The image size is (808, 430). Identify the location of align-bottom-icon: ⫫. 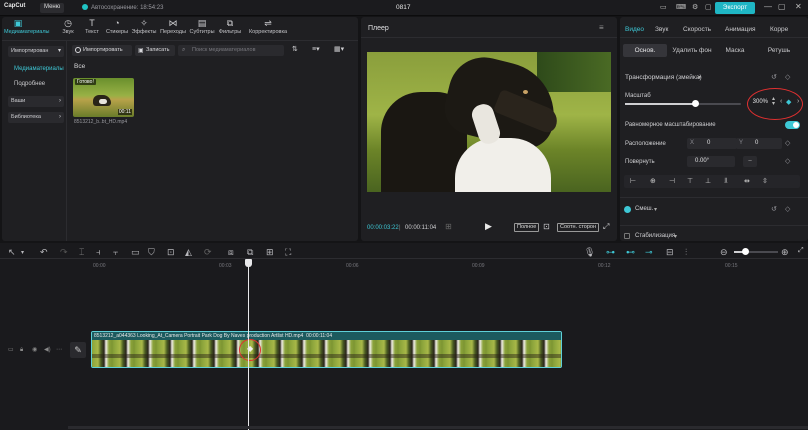
(726, 181).